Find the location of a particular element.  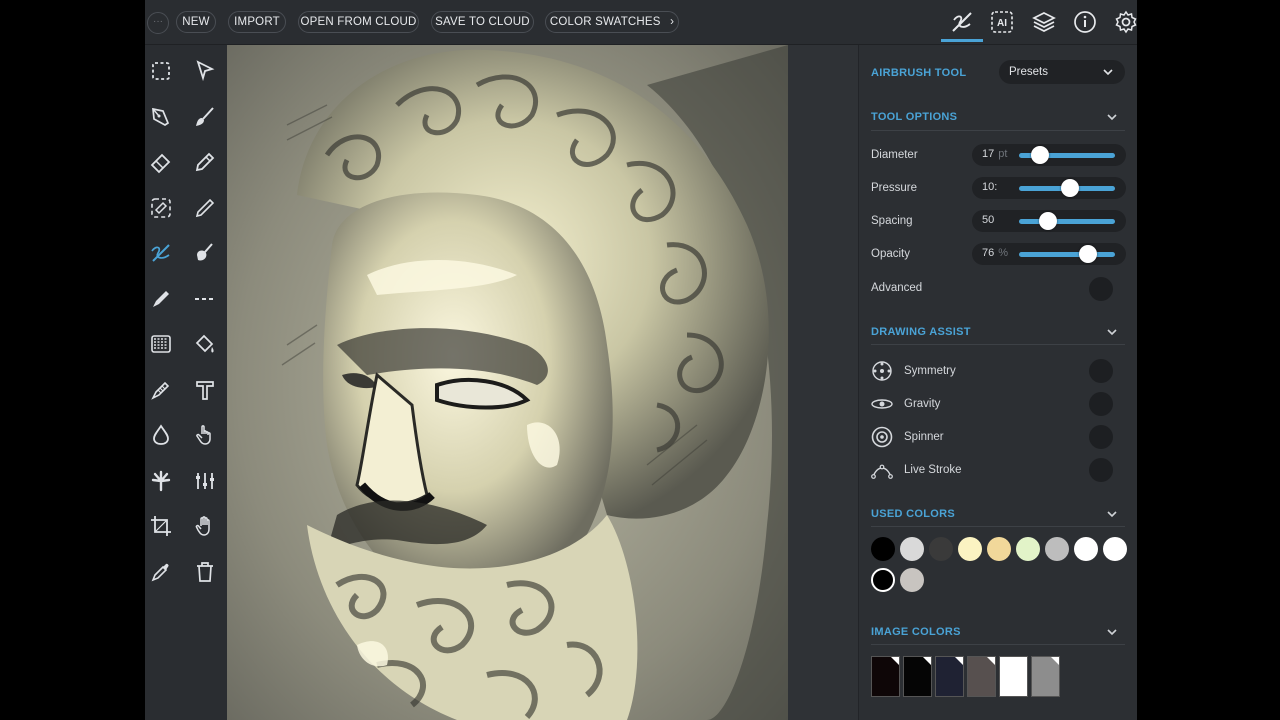

live-stroke-label: Live Stroke is located at coordinates (933, 470).